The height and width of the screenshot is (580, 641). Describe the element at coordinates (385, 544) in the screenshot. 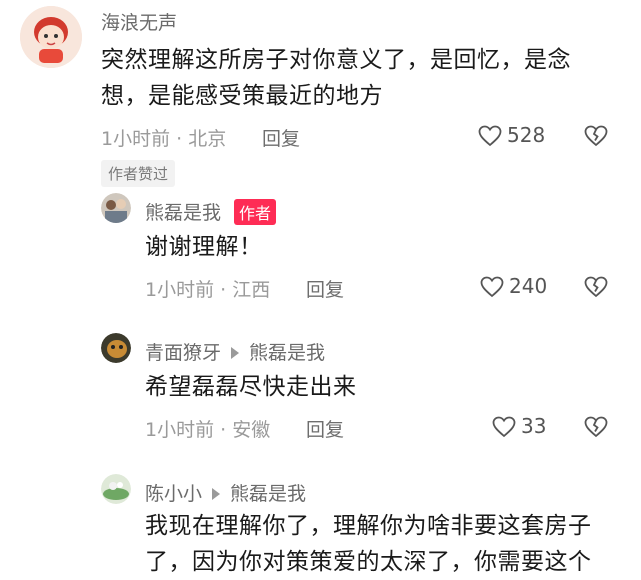

I see `comment-content: 我现在理解你了，理解你为啥非要这套房子 了，因为你对策策爱的太深了，你需要这个` at that location.